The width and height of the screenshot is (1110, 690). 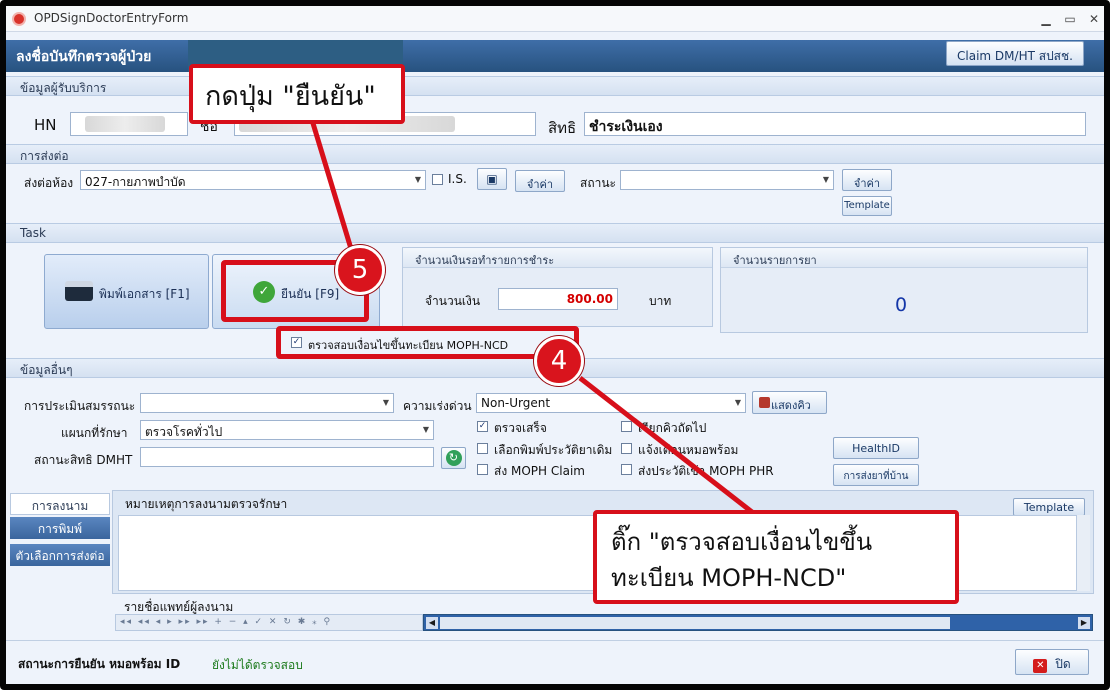 What do you see at coordinates (1046, 19) in the screenshot?
I see `minimize-button: ▁` at bounding box center [1046, 19].